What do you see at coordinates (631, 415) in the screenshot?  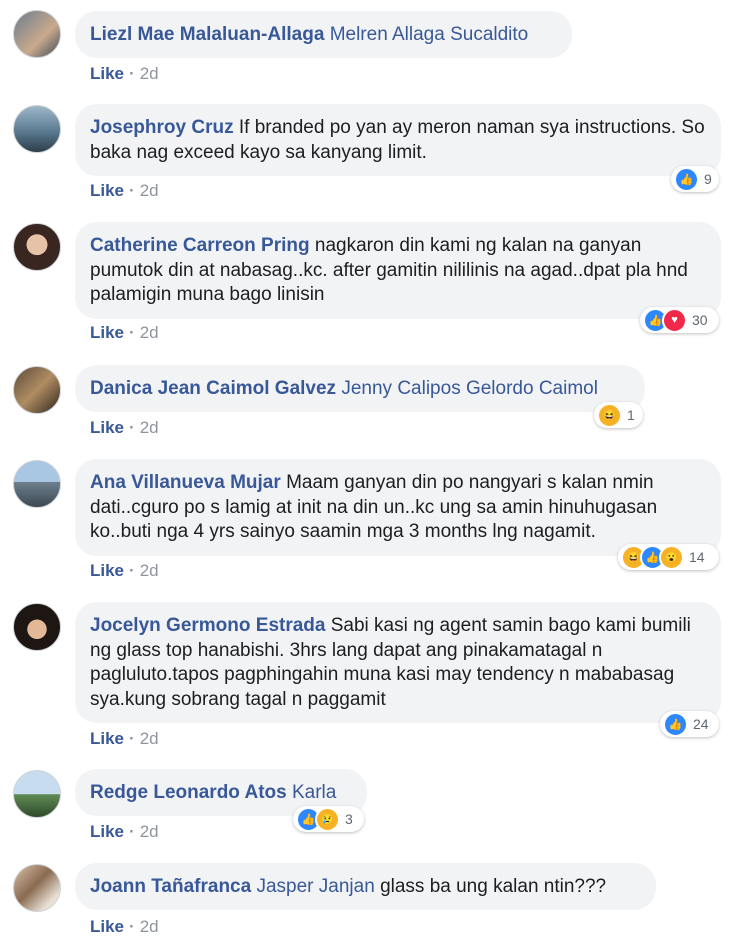 I see `reaction-count: 1` at bounding box center [631, 415].